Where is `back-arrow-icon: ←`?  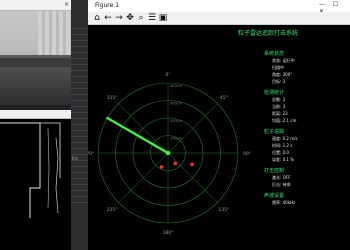 back-arrow-icon: ← is located at coordinates (108, 18).